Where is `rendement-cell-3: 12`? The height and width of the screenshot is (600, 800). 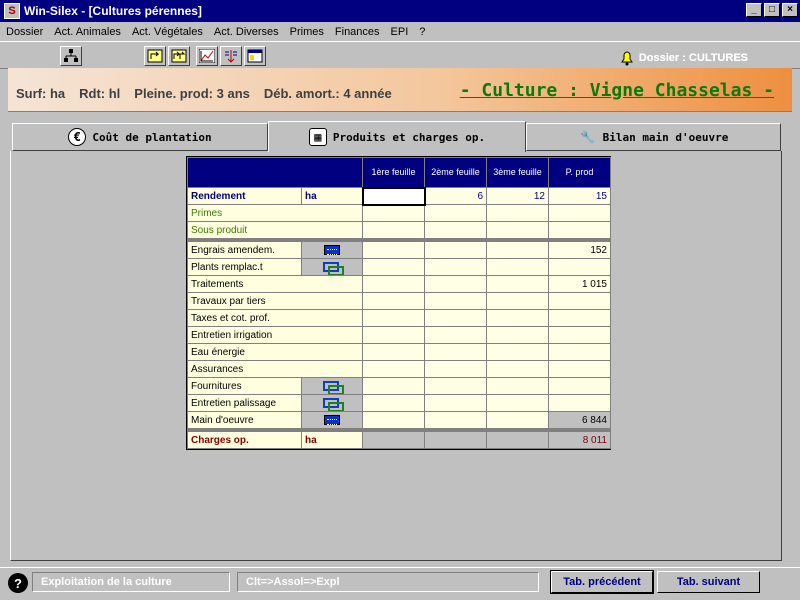 rendement-cell-3: 12 is located at coordinates (517, 196).